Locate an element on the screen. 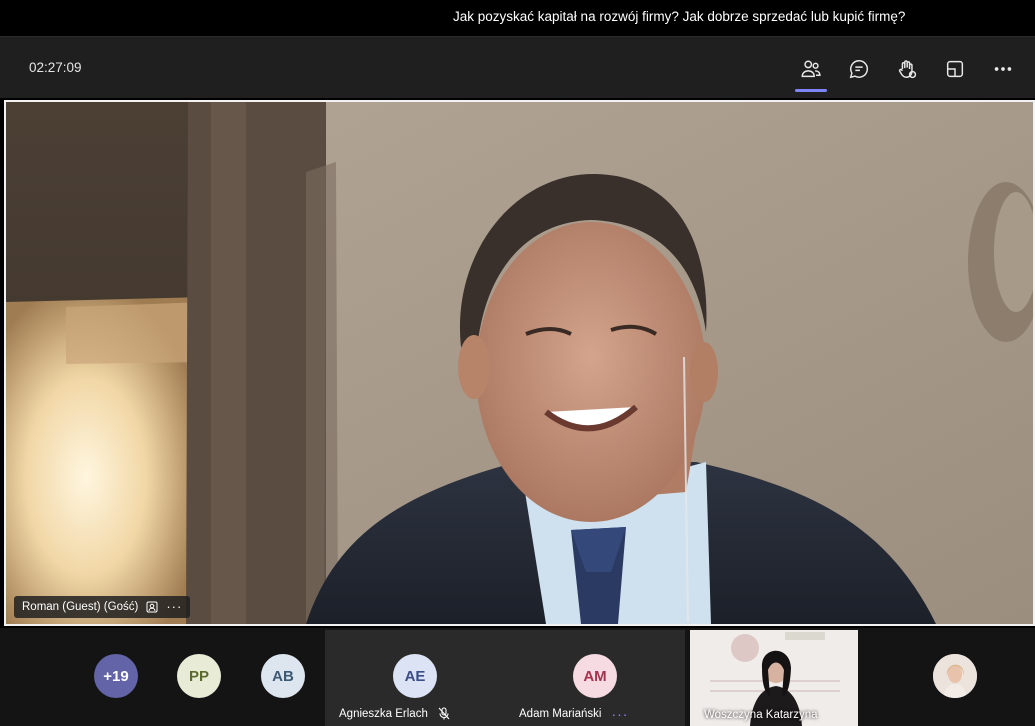 The image size is (1035, 726). avatar: AB is located at coordinates (283, 676).